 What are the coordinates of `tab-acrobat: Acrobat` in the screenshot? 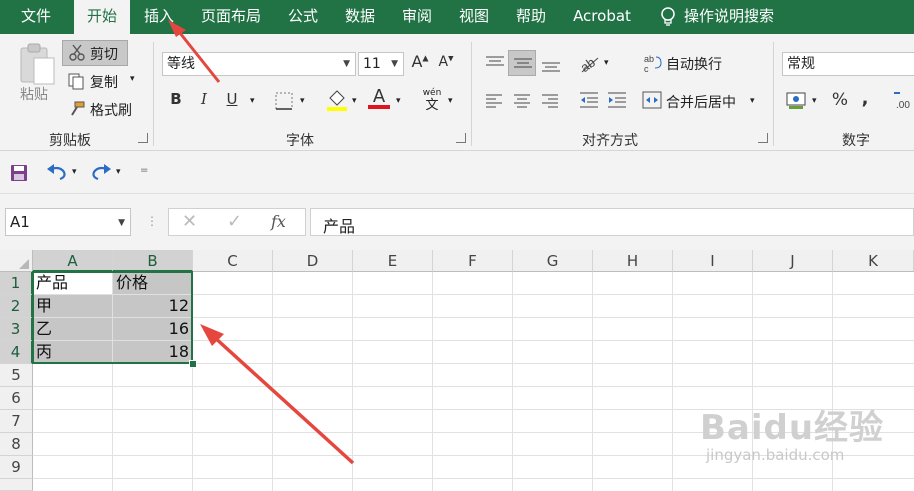 It's located at (602, 17).